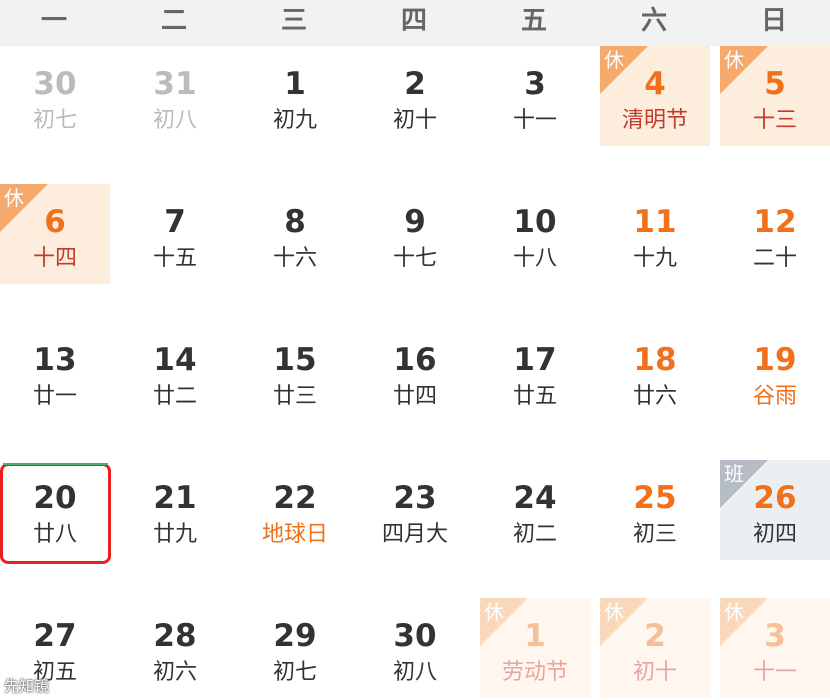  What do you see at coordinates (775, 498) in the screenshot?
I see `day-number: 26` at bounding box center [775, 498].